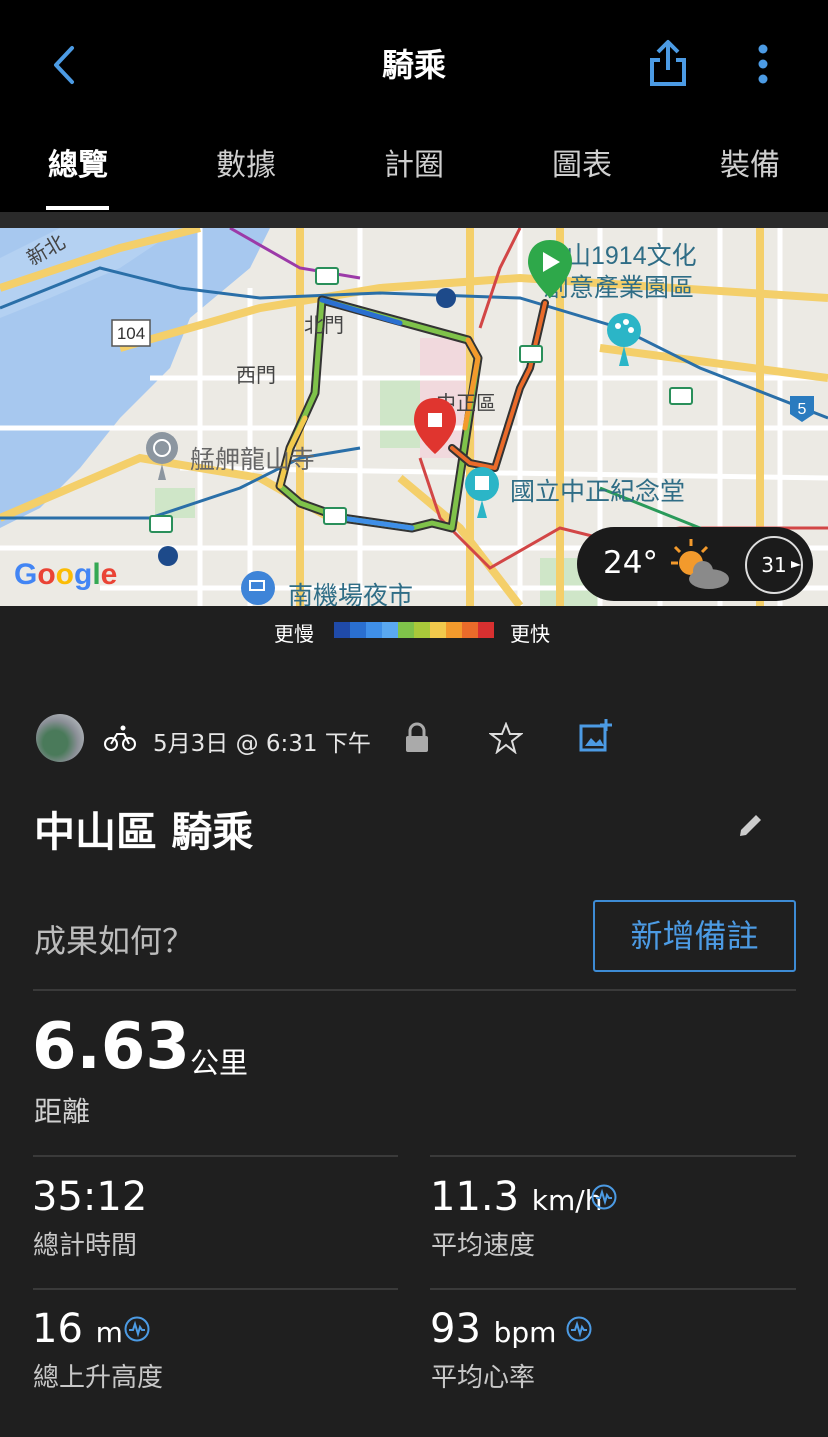 This screenshot has width=828, height=1437. What do you see at coordinates (57, 1329) in the screenshot?
I see `elevation-value: 16` at bounding box center [57, 1329].